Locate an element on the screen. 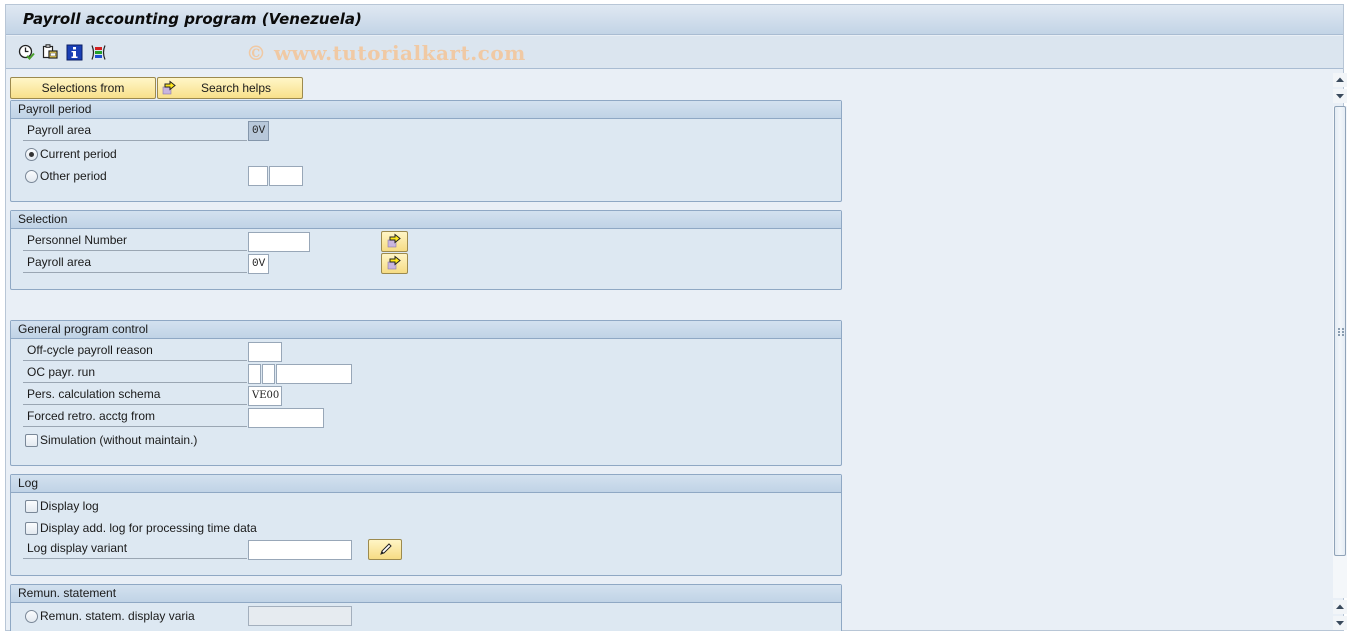 The width and height of the screenshot is (1356, 631). personnel-number-label: Personnel Number is located at coordinates (135, 241).